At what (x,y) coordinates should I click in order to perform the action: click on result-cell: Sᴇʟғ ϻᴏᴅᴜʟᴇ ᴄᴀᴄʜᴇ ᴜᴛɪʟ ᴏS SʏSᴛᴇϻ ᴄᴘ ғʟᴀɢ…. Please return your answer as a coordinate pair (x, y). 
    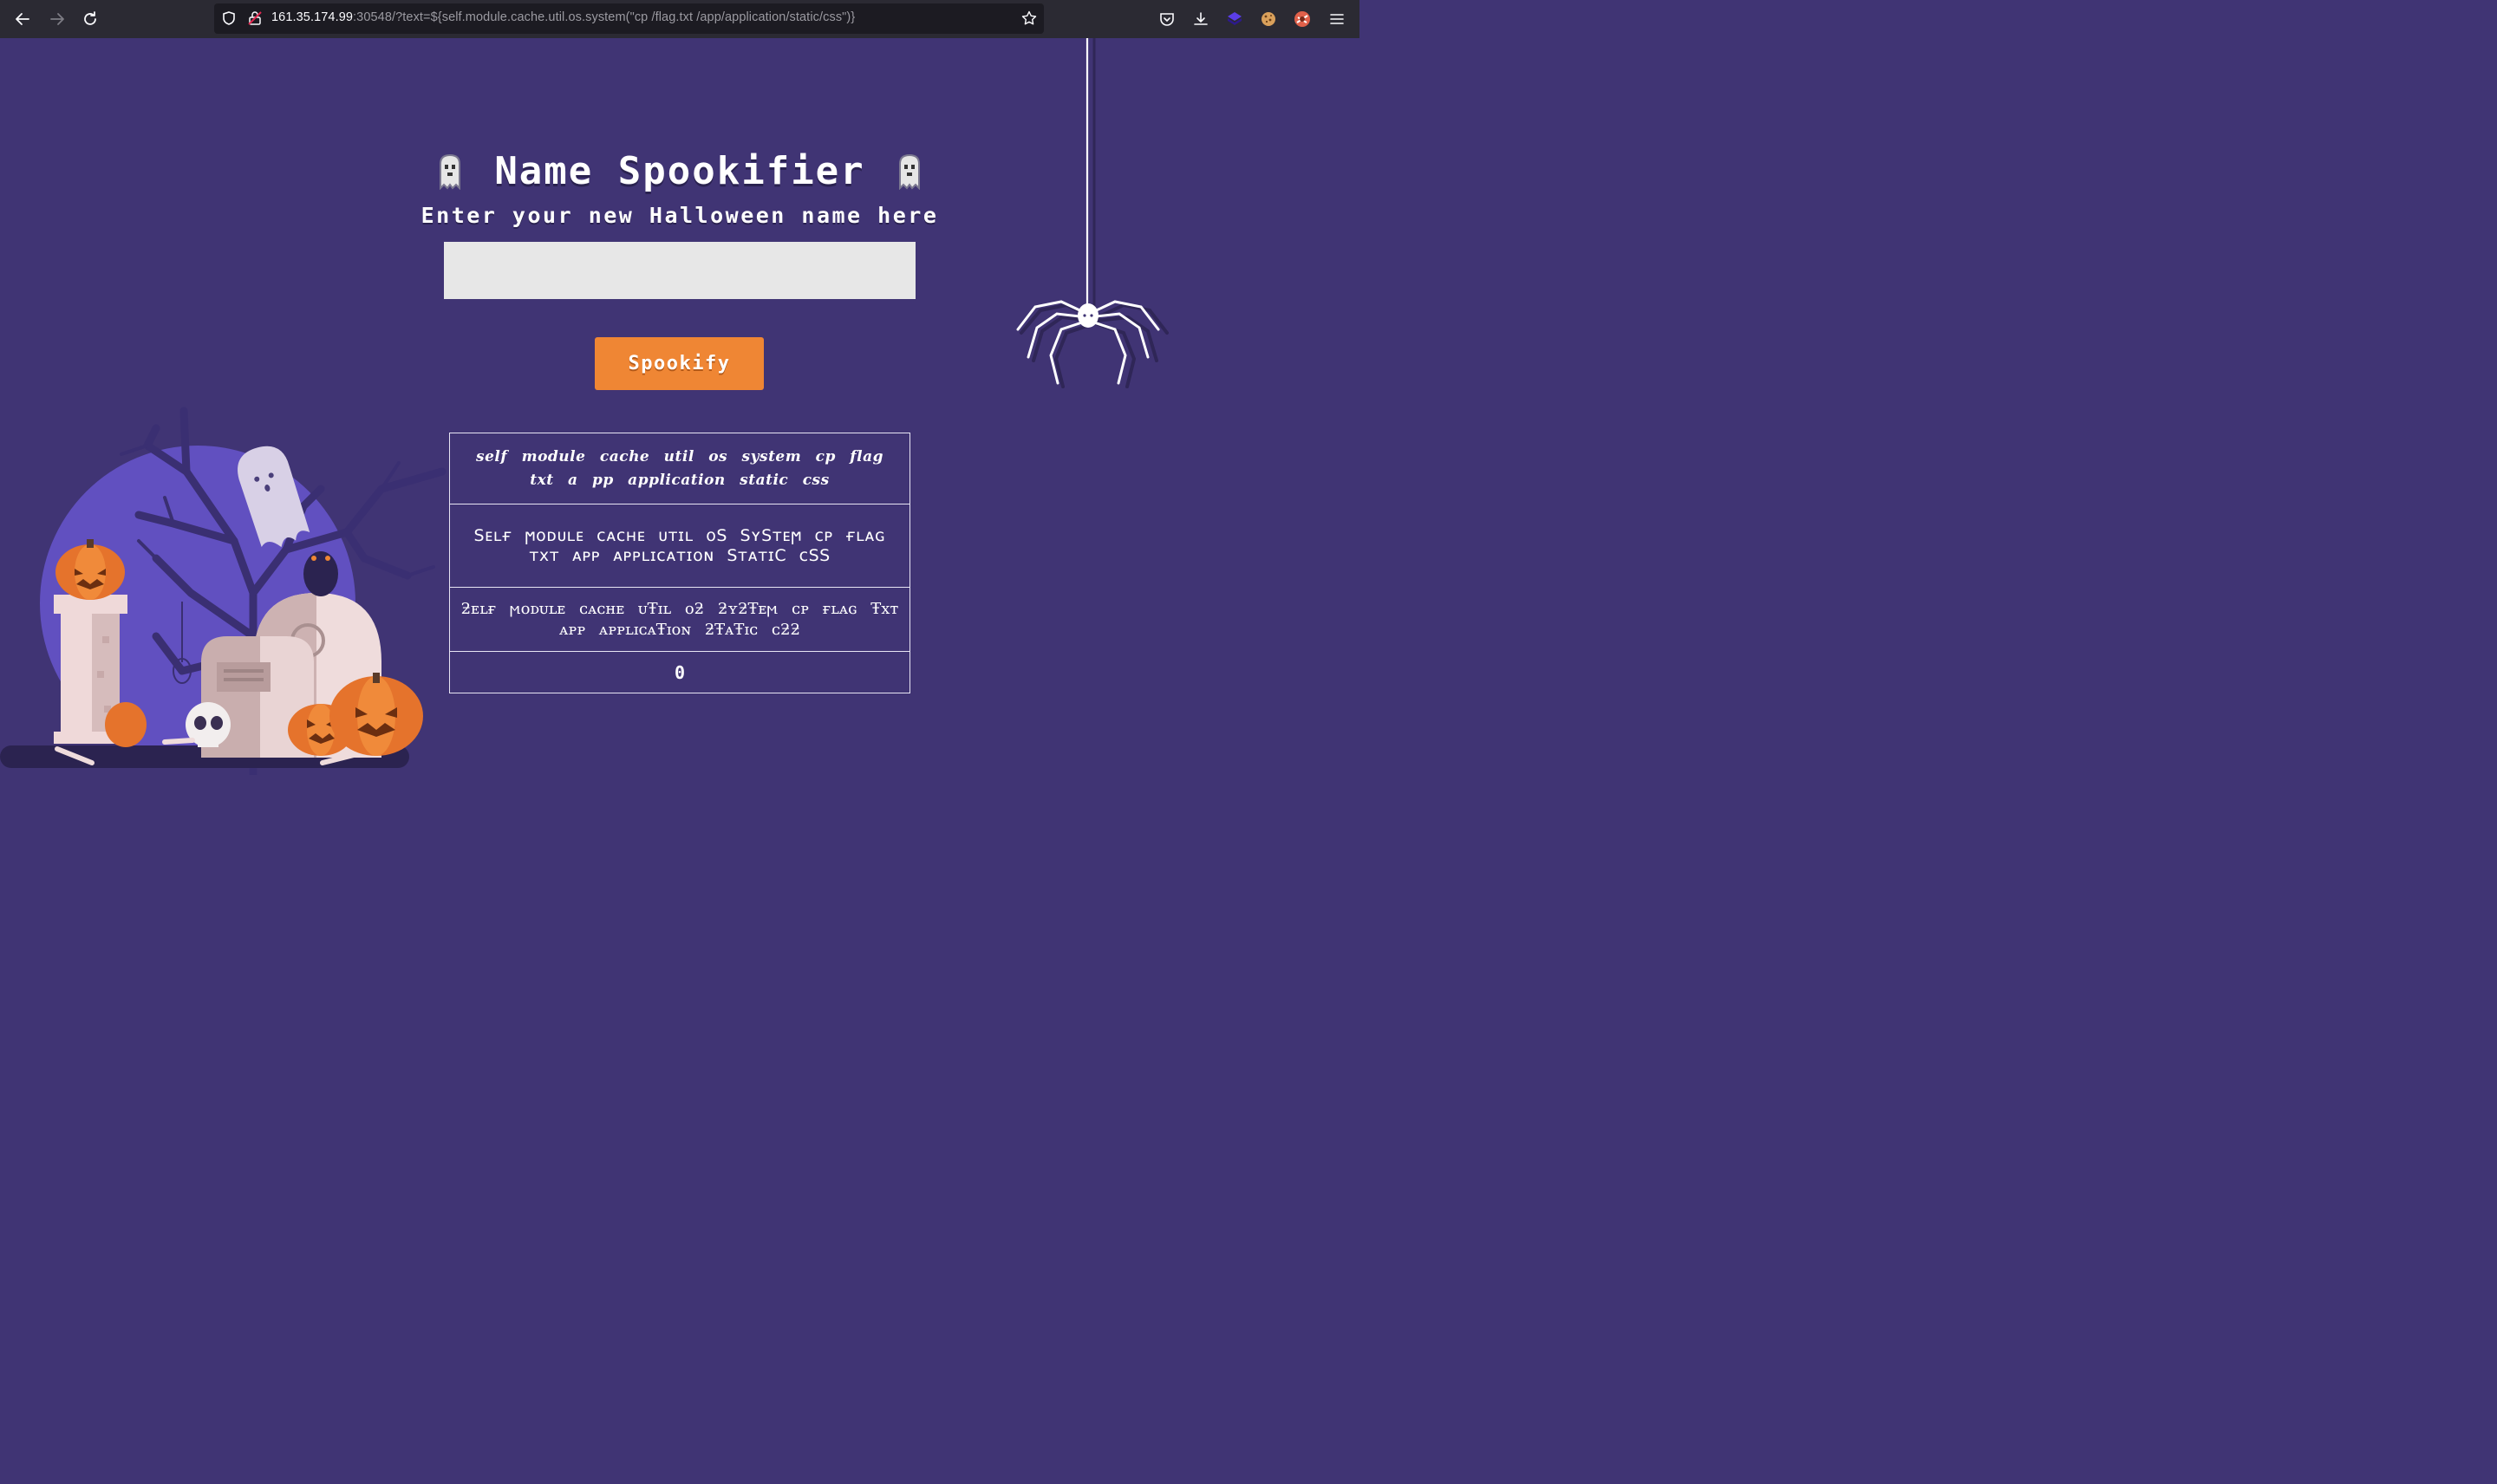
    Looking at the image, I should click on (679, 546).